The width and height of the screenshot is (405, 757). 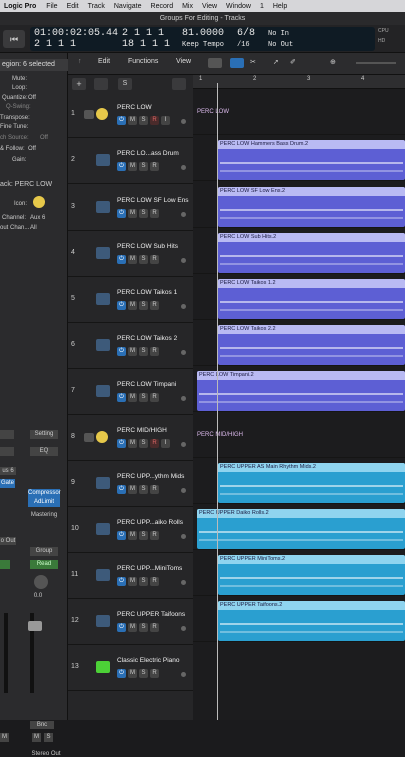 What do you see at coordinates (215, 63) in the screenshot?
I see `snap-icon` at bounding box center [215, 63].